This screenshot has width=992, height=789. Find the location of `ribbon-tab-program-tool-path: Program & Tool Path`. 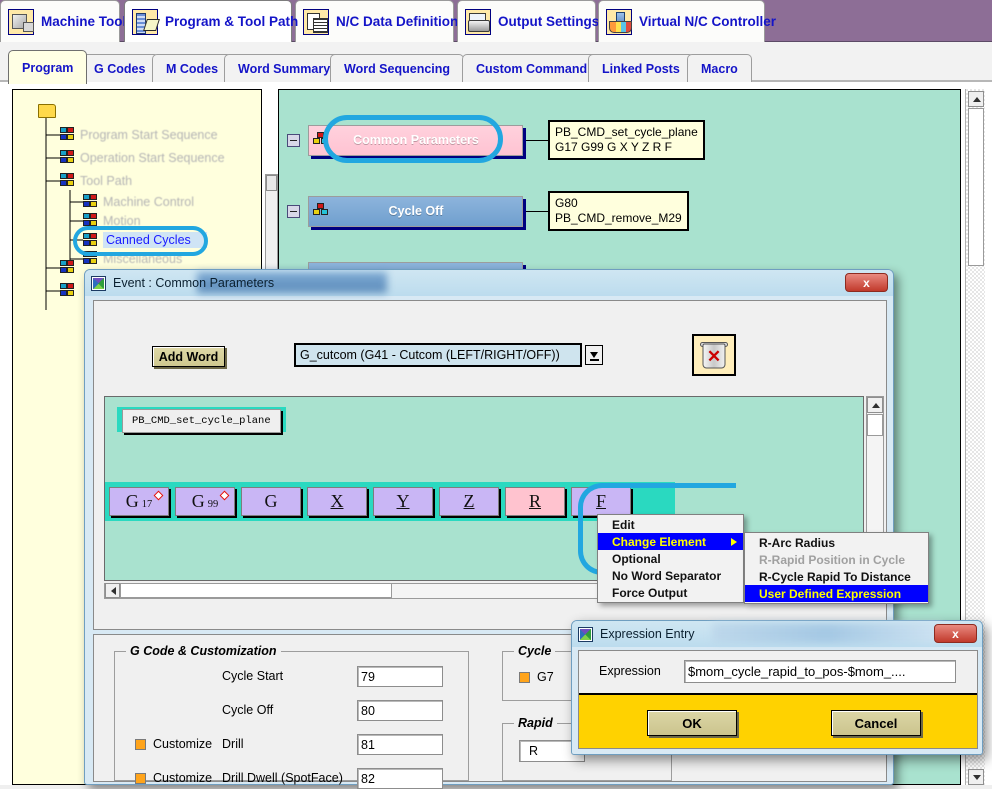

ribbon-tab-program-tool-path: Program & Tool Path is located at coordinates (211, 21).